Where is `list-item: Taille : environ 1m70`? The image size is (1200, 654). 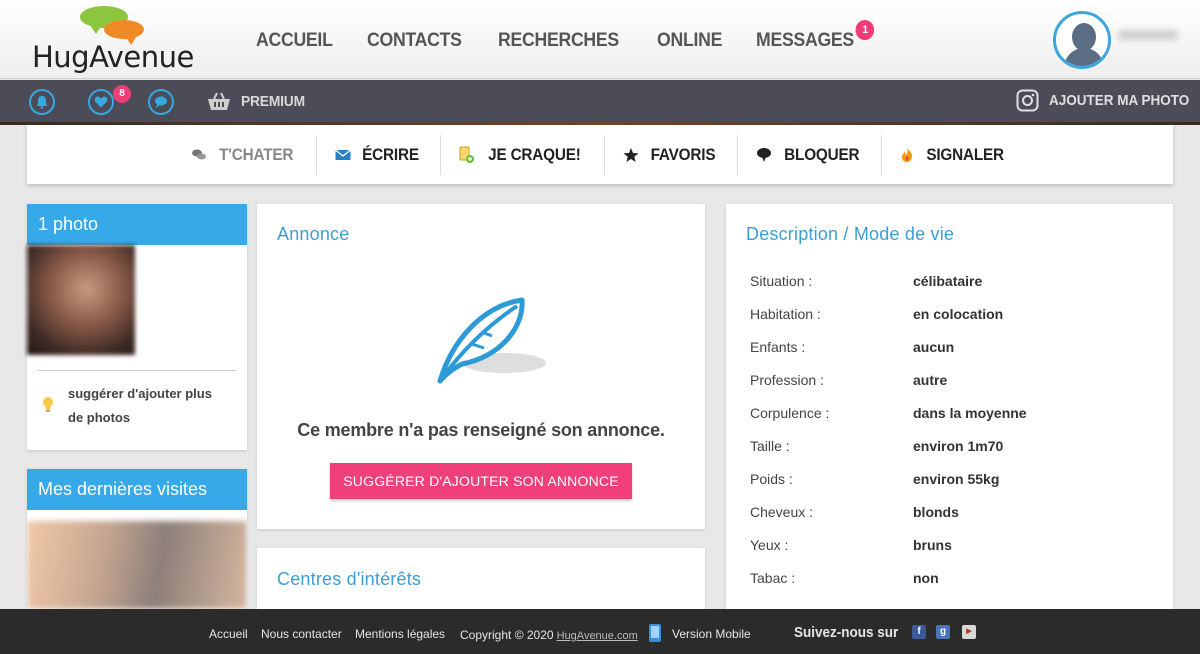 list-item: Taille : environ 1m70 is located at coordinates (888, 454).